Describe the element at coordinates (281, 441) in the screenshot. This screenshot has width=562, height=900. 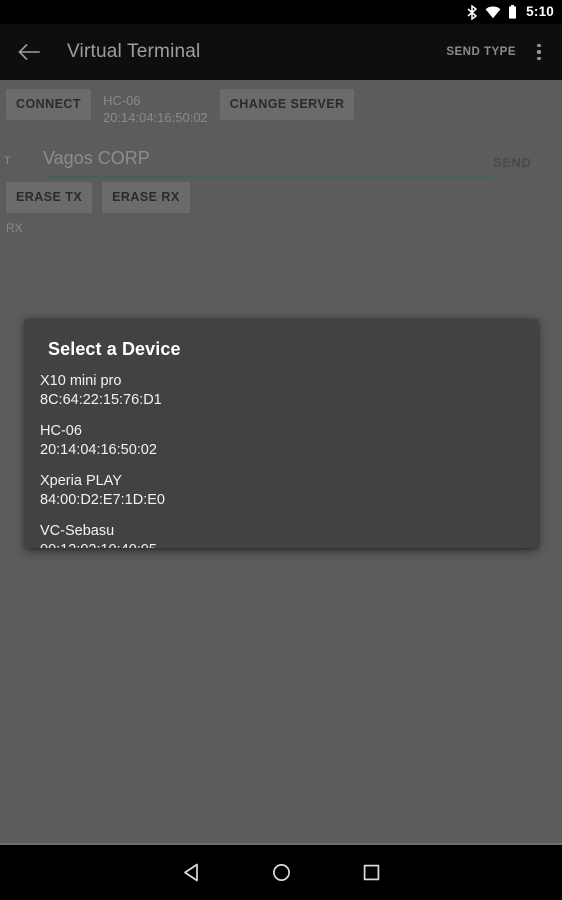
I see `list-item: HC-06 20:14:04:16:50:02` at that location.